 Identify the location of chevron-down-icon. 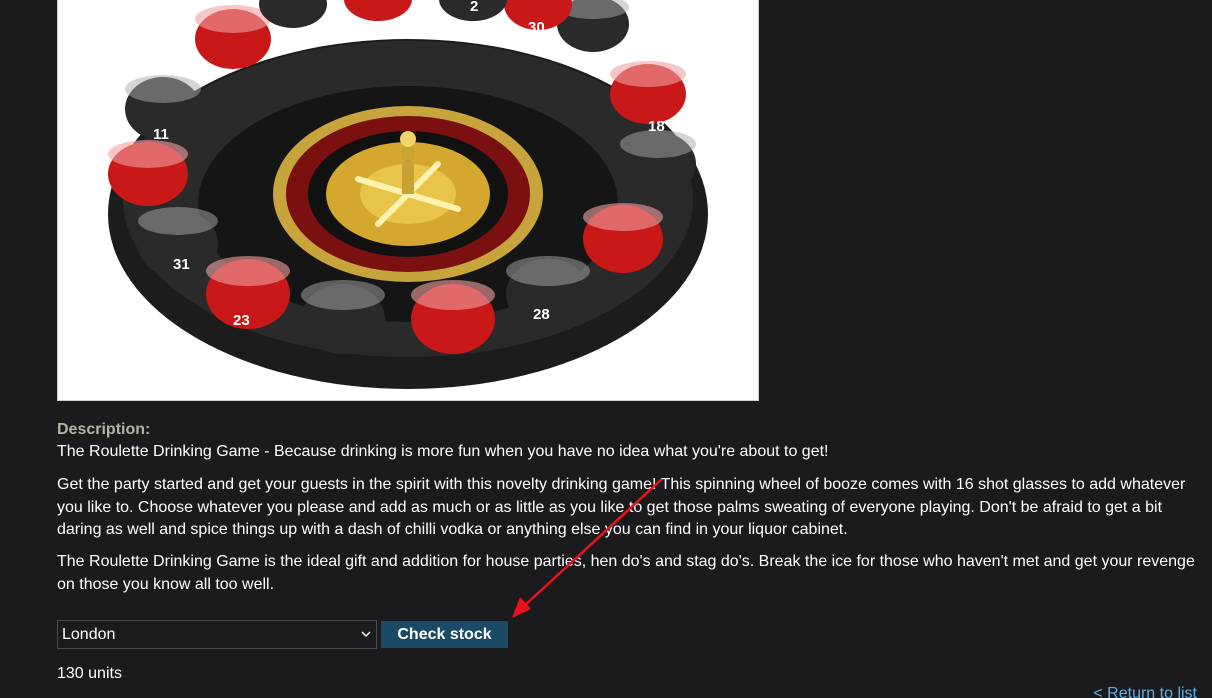
(366, 639).